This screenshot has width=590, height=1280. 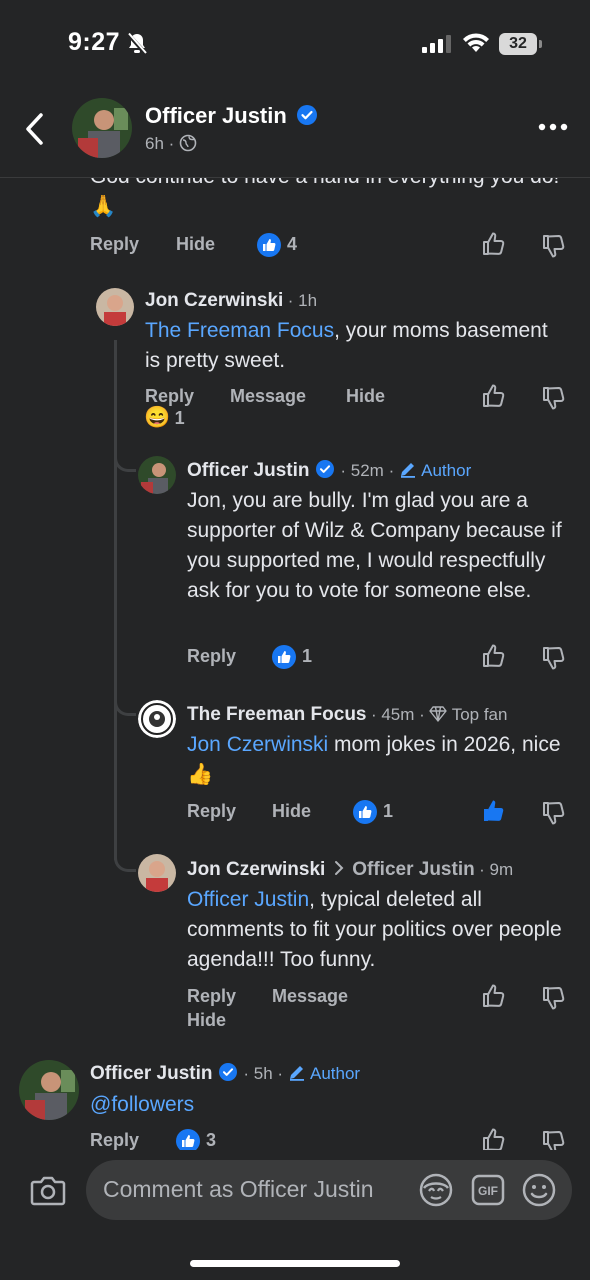 I want to click on comment-header: Officer Justin · 5h · Author, so click(x=225, y=1074).